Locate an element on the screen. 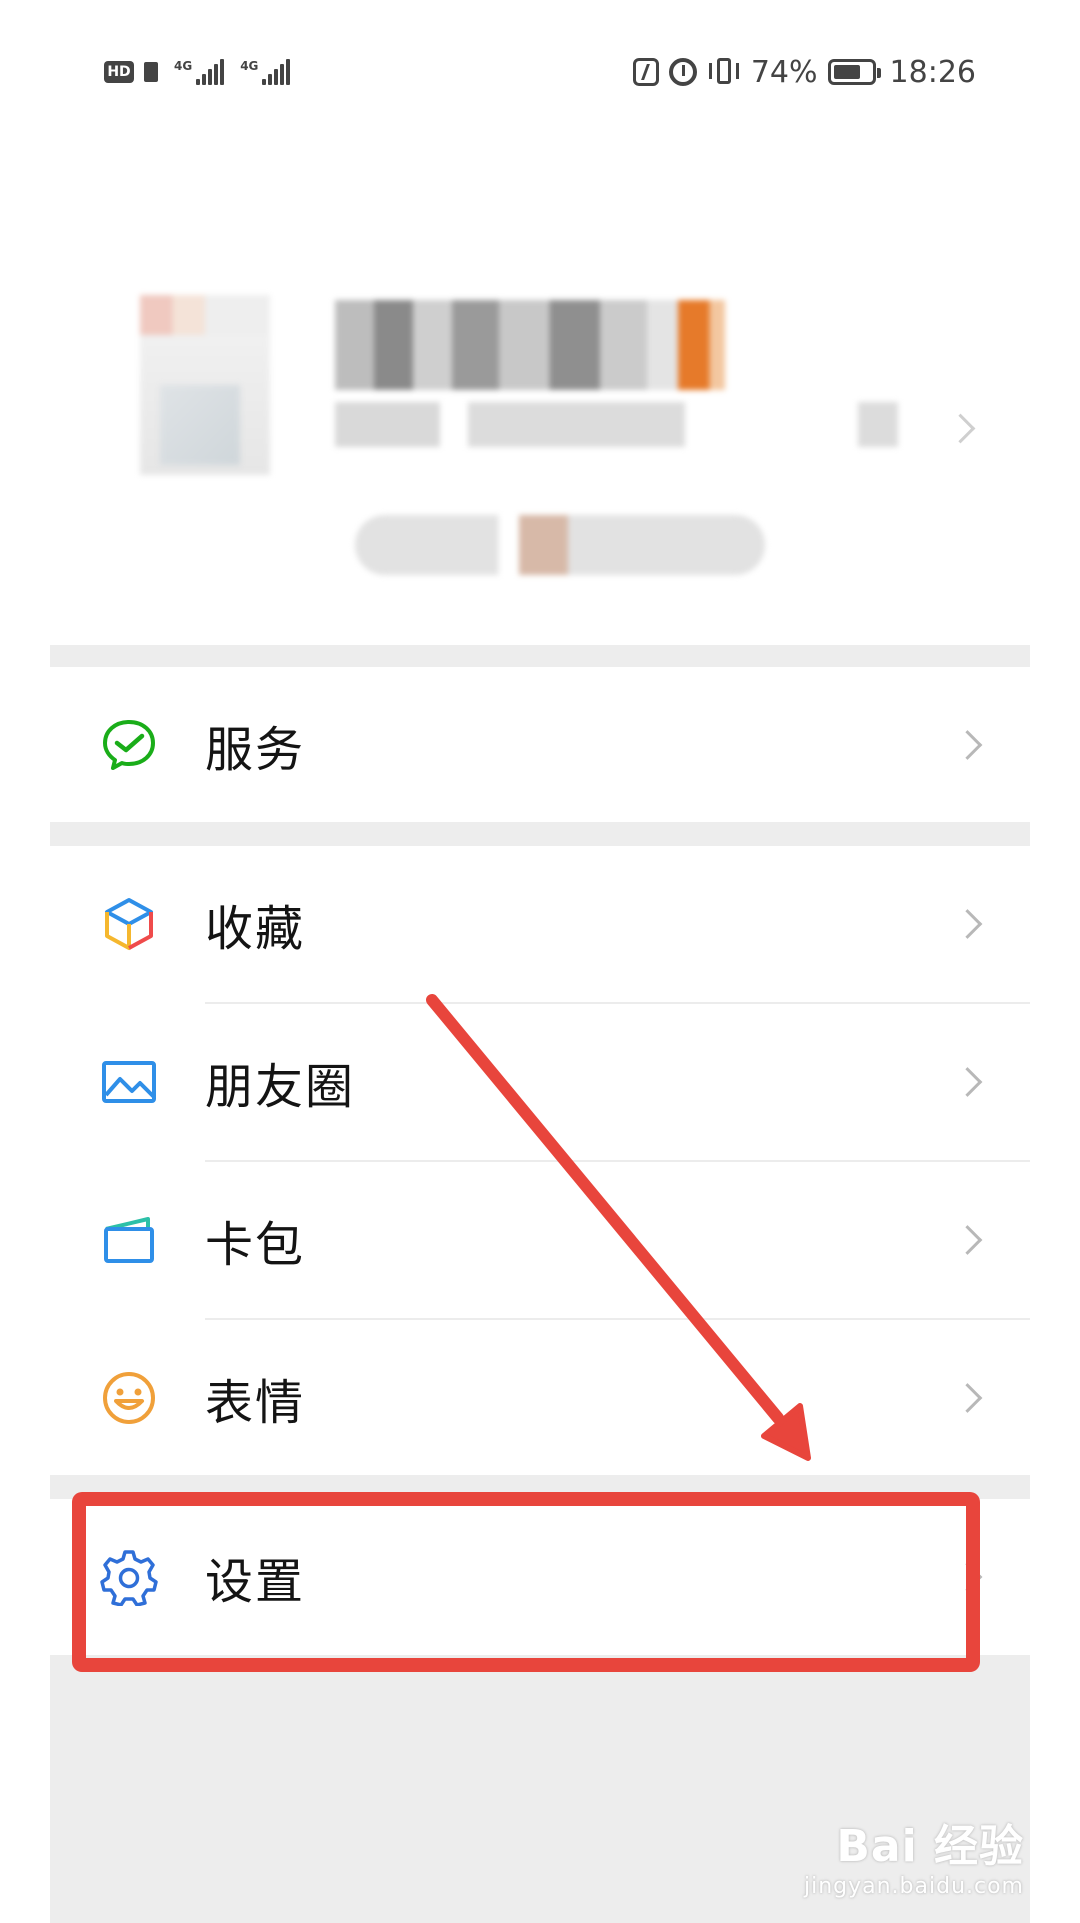 Image resolution: width=1080 pixels, height=1923 pixels. annotation-highlight-box is located at coordinates (526, 1582).